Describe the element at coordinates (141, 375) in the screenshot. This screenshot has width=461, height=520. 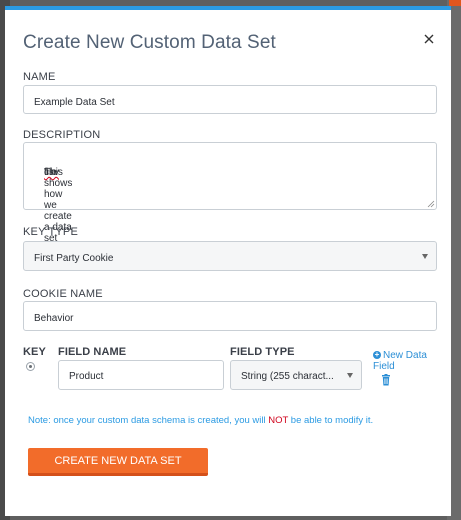
I see `field-name-input: Product` at that location.